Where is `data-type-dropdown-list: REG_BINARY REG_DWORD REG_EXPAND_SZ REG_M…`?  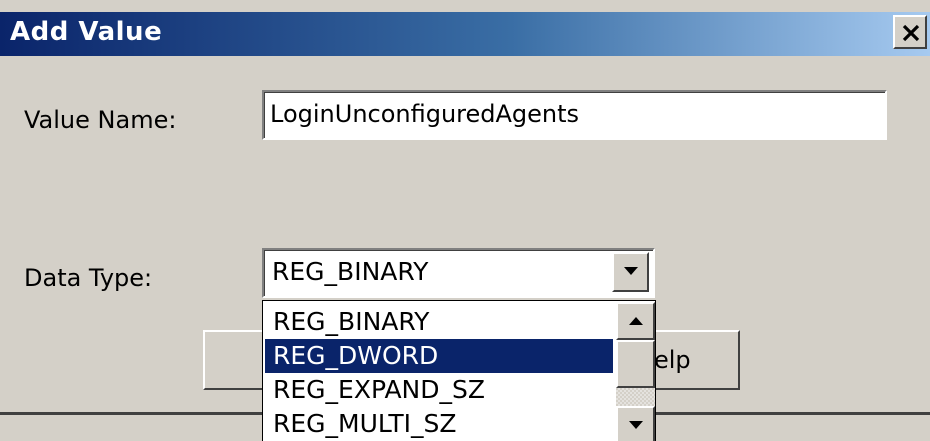 data-type-dropdown-list: REG_BINARY REG_DWORD REG_EXPAND_SZ REG_M… is located at coordinates (459, 370).